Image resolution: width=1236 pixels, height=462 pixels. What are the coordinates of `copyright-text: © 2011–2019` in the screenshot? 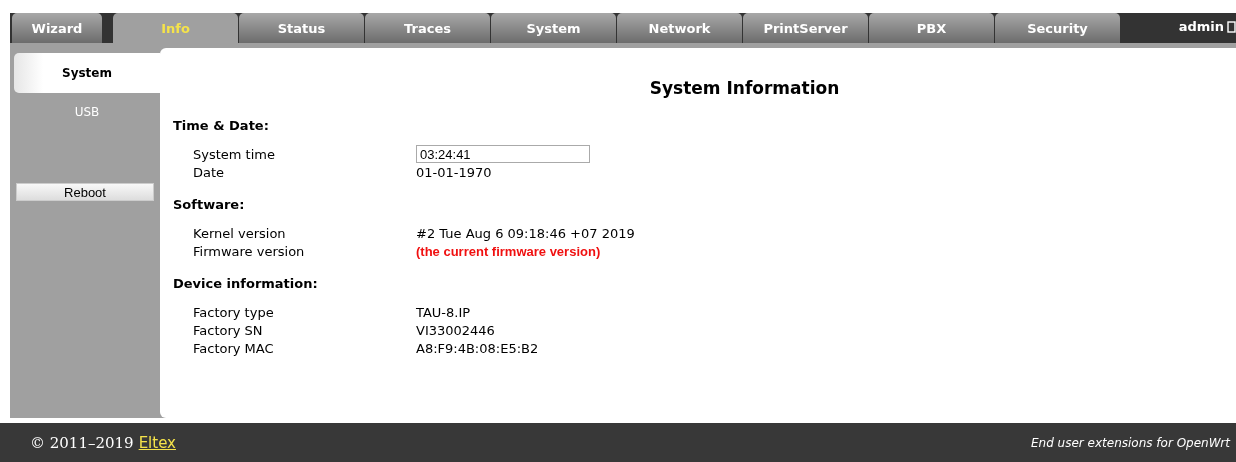 It's located at (82, 443).